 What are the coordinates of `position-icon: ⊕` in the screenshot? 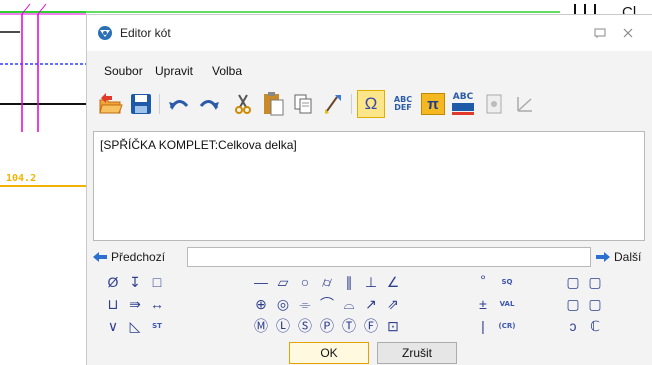 It's located at (261, 304).